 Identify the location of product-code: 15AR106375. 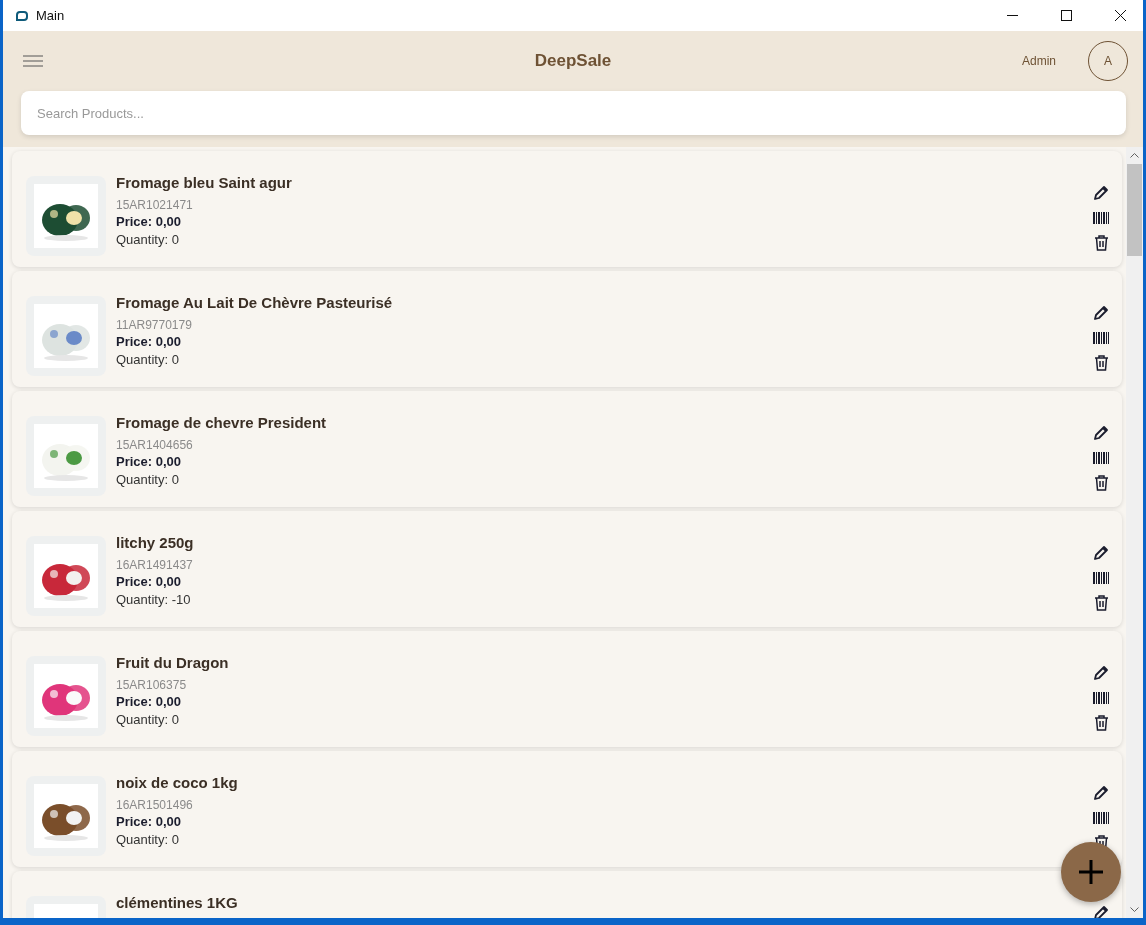
(152, 685).